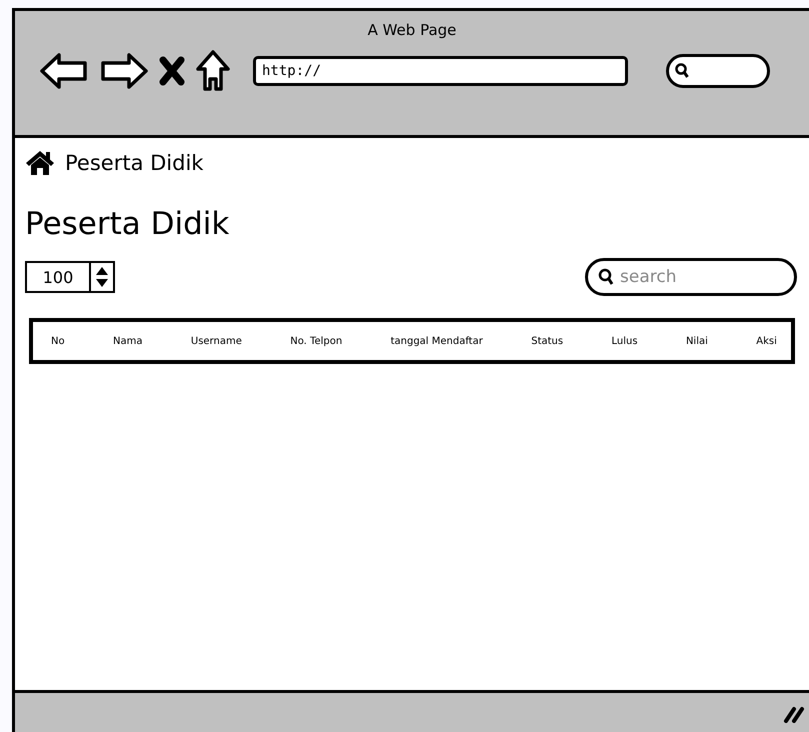  I want to click on column-header: Status, so click(547, 341).